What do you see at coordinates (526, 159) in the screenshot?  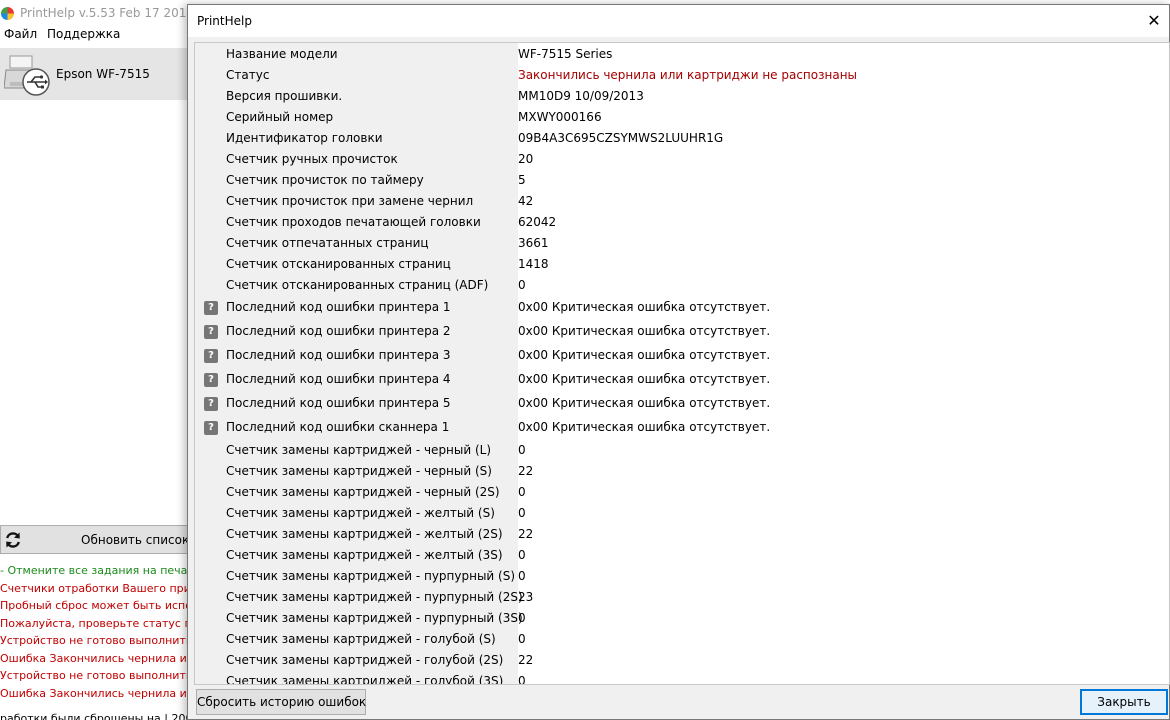 I see `info-value: 20` at bounding box center [526, 159].